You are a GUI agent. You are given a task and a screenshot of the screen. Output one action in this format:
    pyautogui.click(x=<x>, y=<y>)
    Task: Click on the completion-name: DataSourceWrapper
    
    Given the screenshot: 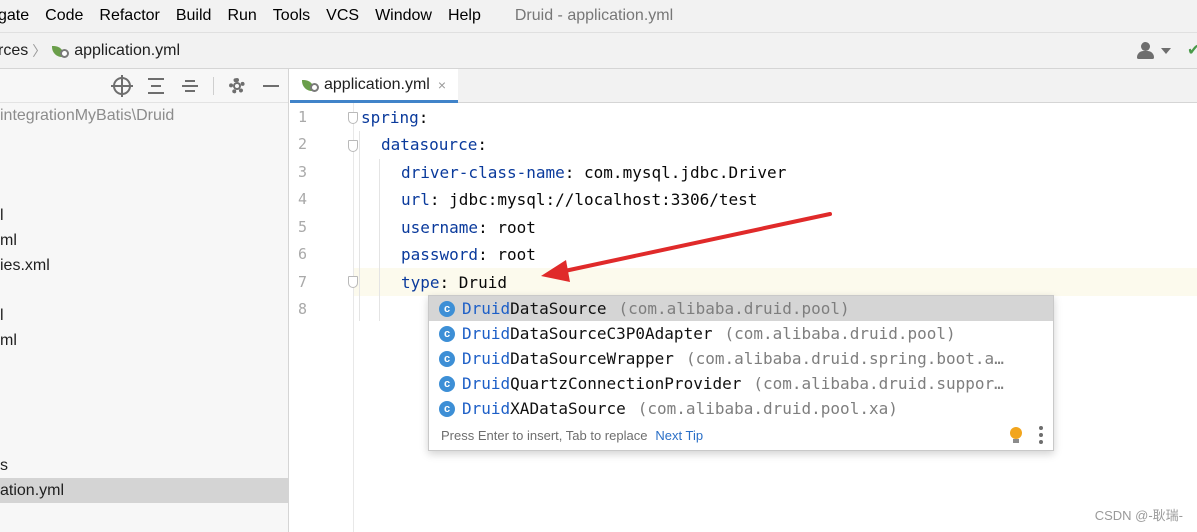 What is the action you would take?
    pyautogui.click(x=592, y=358)
    